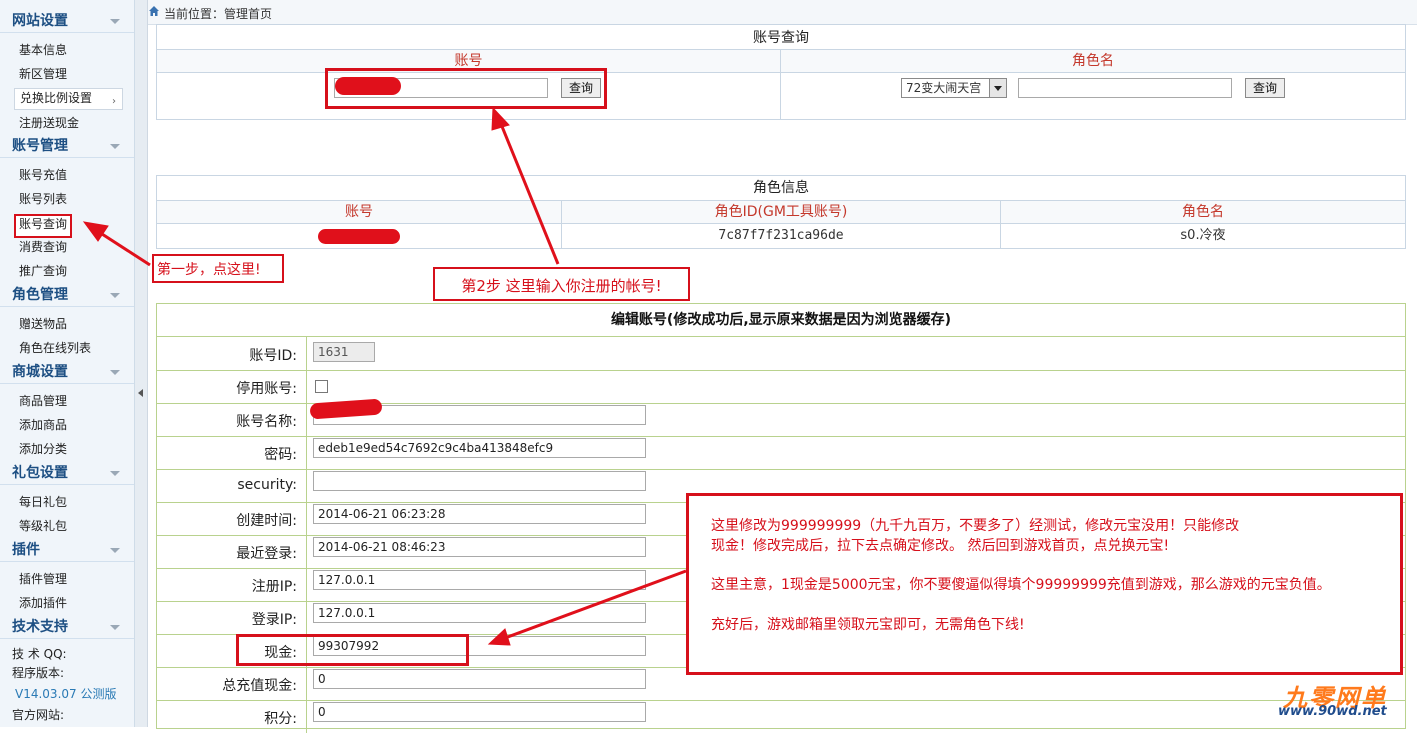 This screenshot has width=1417, height=733. What do you see at coordinates (479, 613) in the screenshot?
I see `login-ip-field` at bounding box center [479, 613].